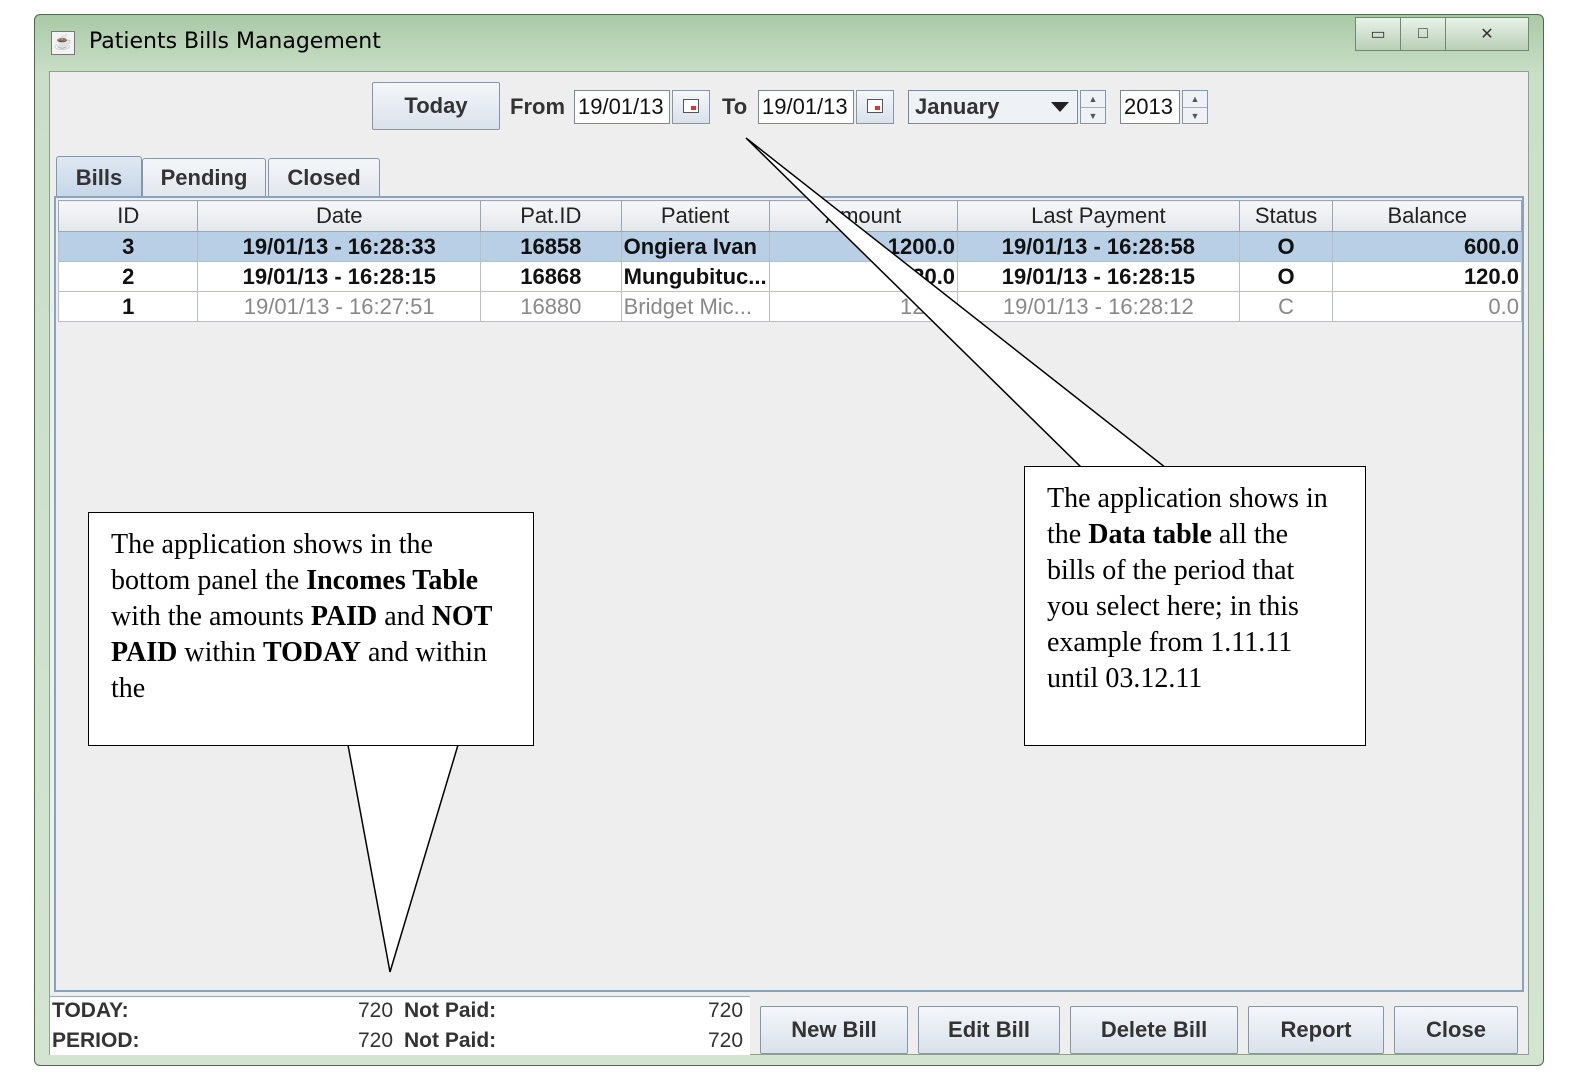 The image size is (1578, 1090). I want to click on callout-bold-text: TODAY, so click(311, 652).